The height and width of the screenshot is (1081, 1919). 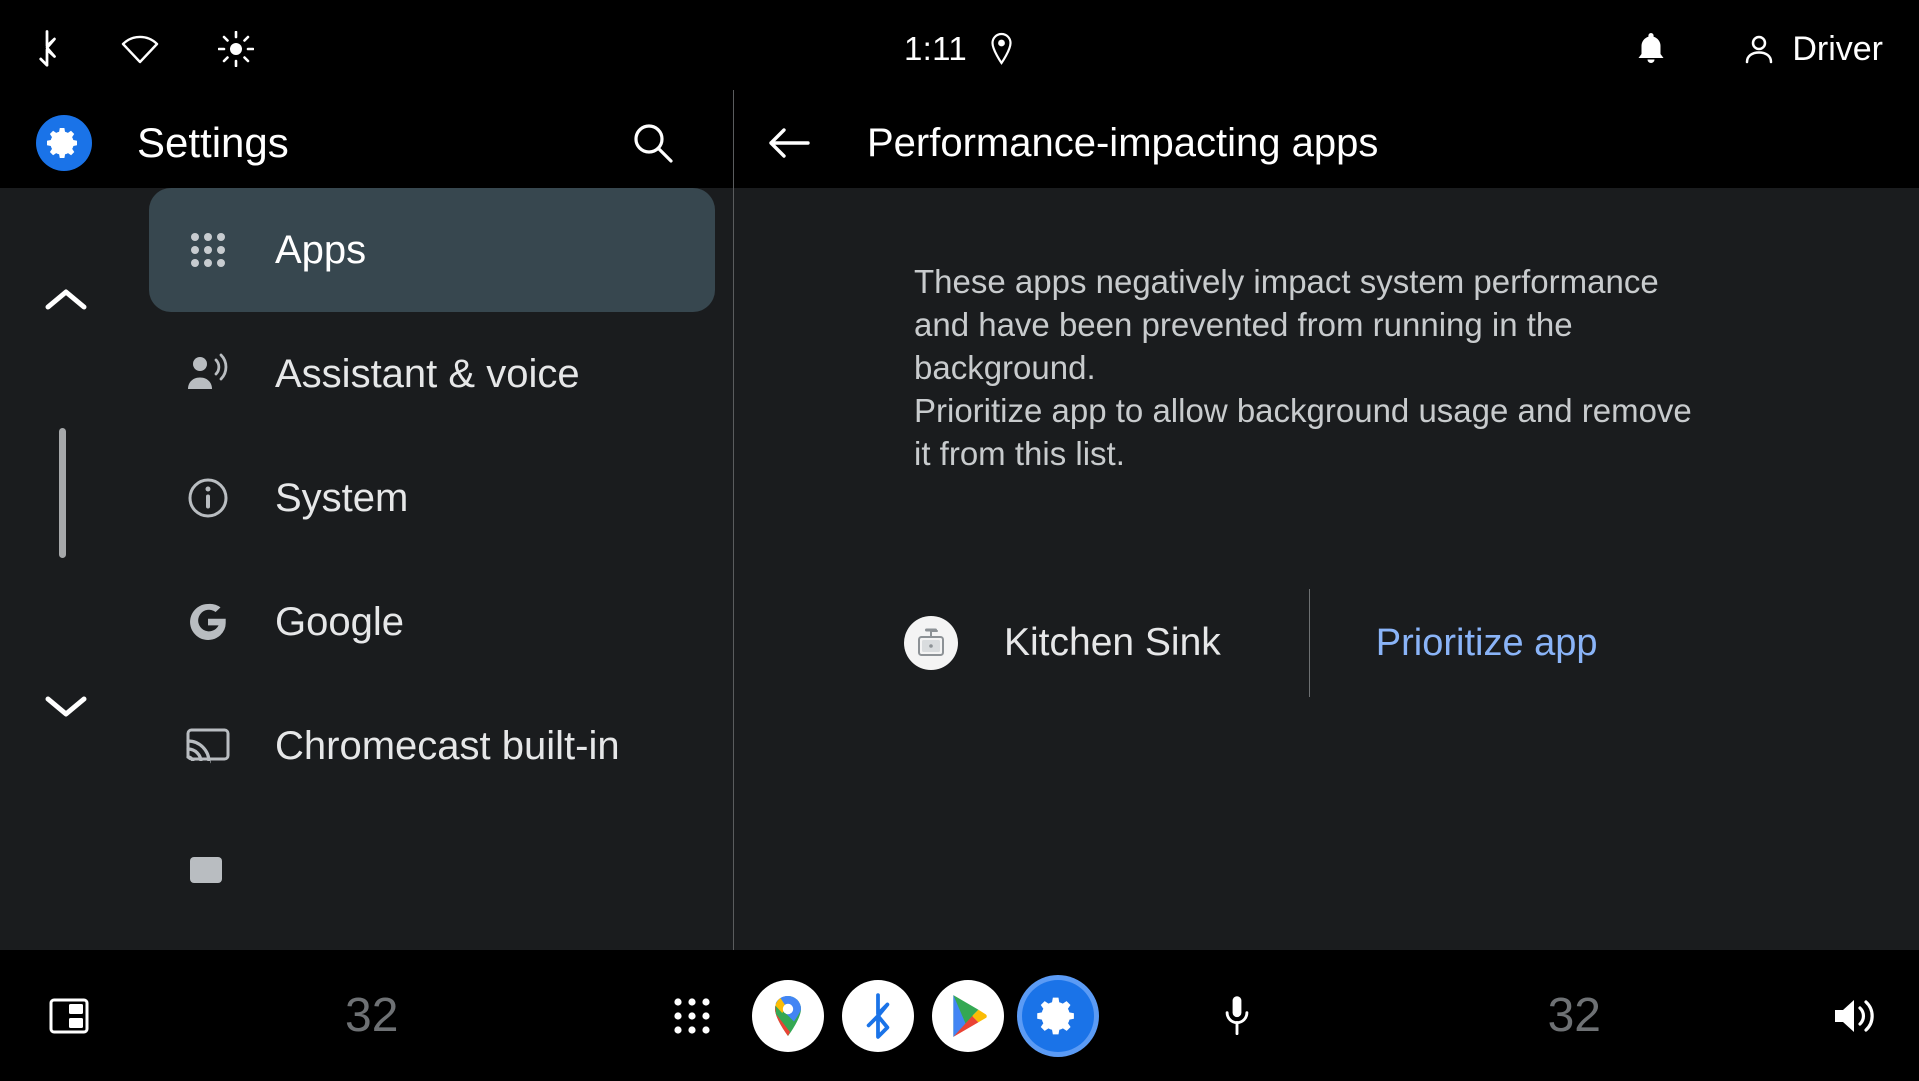 I want to click on profile-button: Driver, so click(x=1812, y=49).